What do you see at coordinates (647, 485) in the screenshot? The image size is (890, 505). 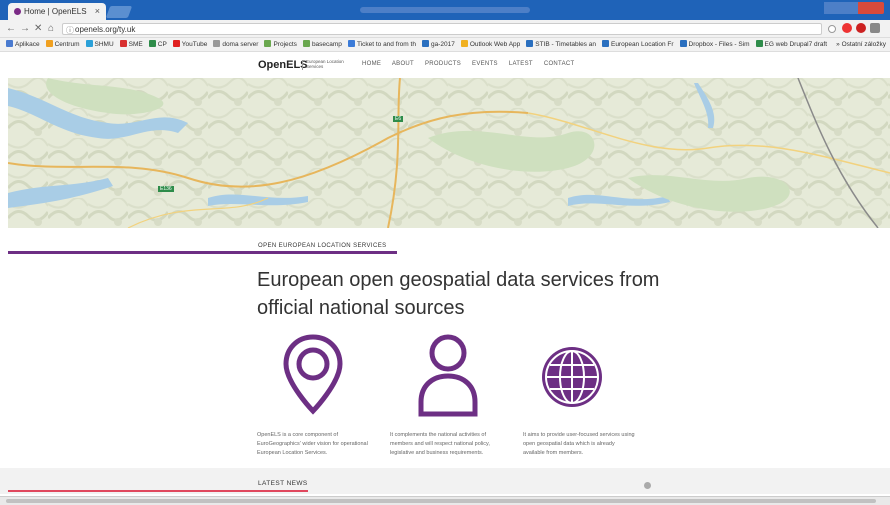 I see `carousel-dot-icon` at bounding box center [647, 485].